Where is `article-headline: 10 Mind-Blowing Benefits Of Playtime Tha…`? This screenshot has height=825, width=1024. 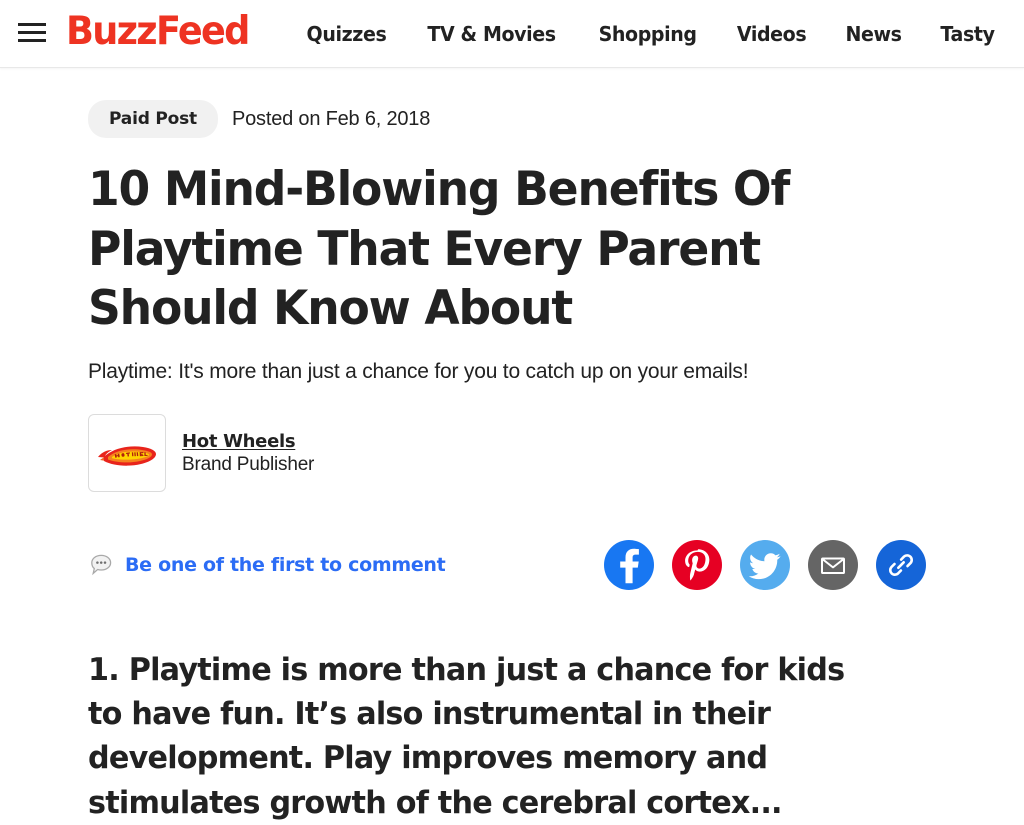 article-headline: 10 Mind-Blowing Benefits Of Playtime Tha… is located at coordinates (439, 249).